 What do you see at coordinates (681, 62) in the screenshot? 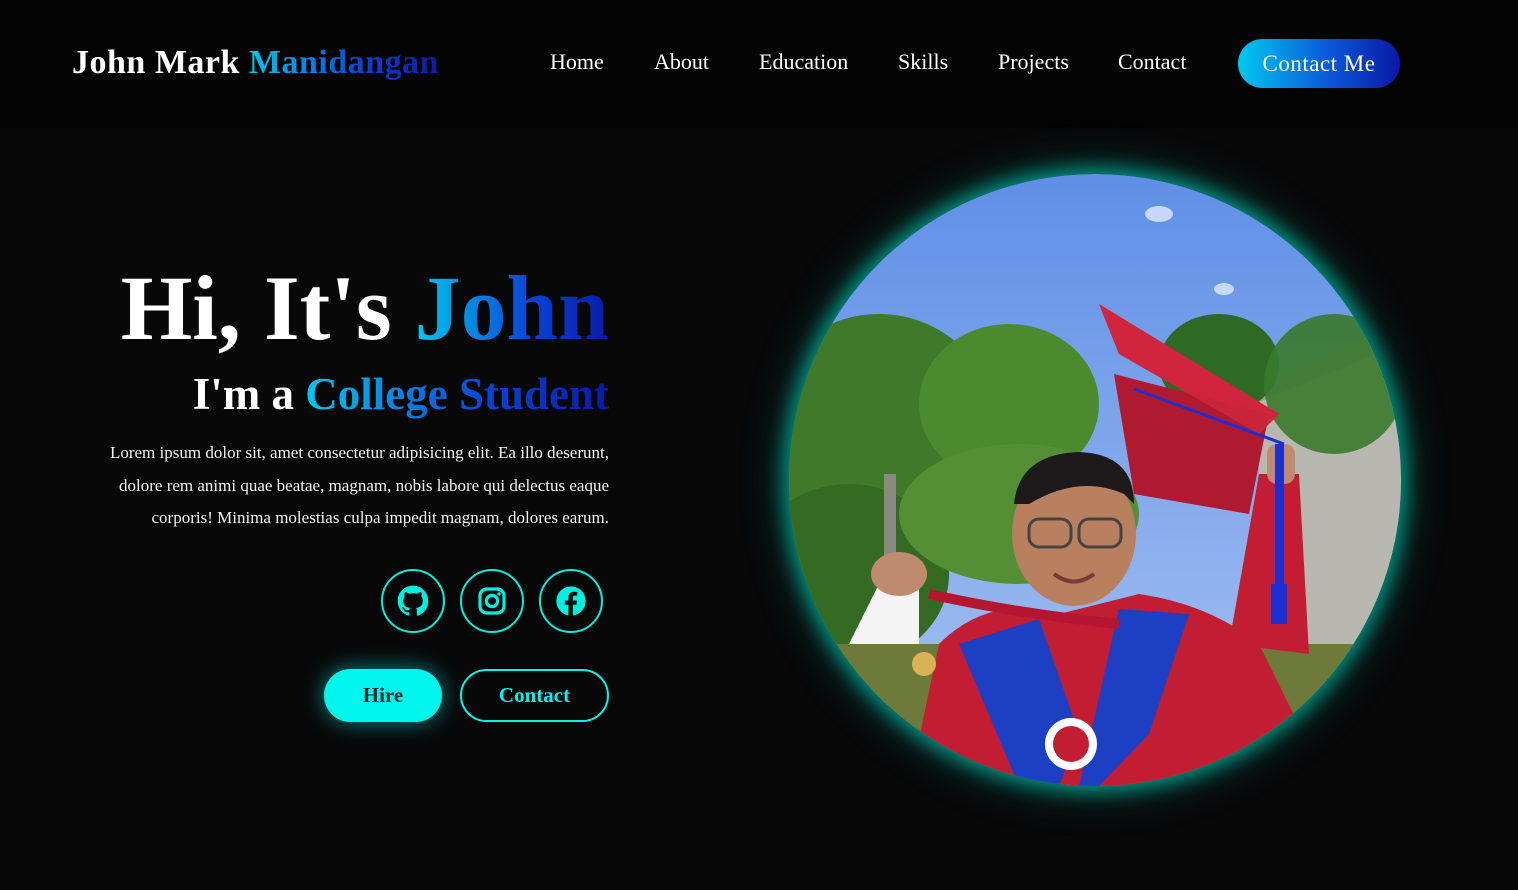
I see `nav-about: About` at bounding box center [681, 62].